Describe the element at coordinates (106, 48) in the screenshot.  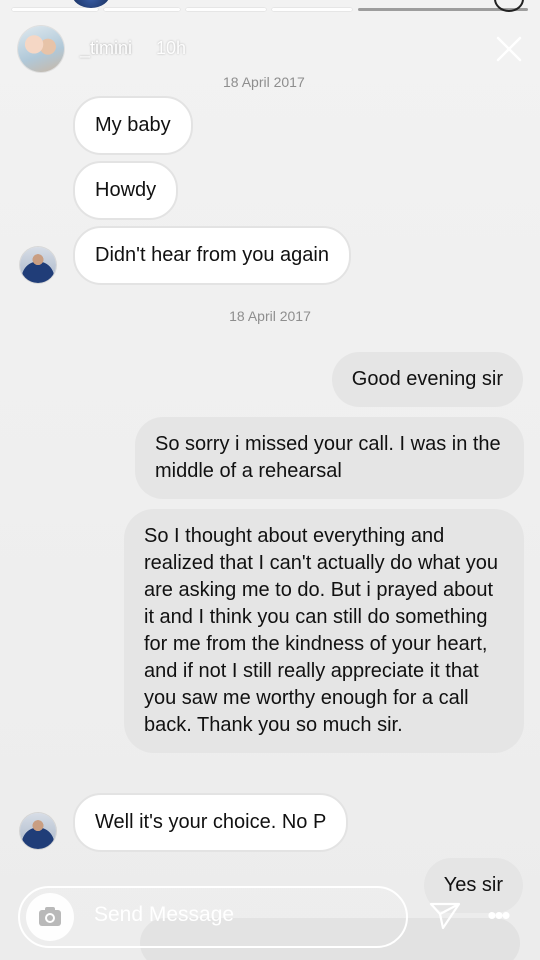
I see `username: _timini` at that location.